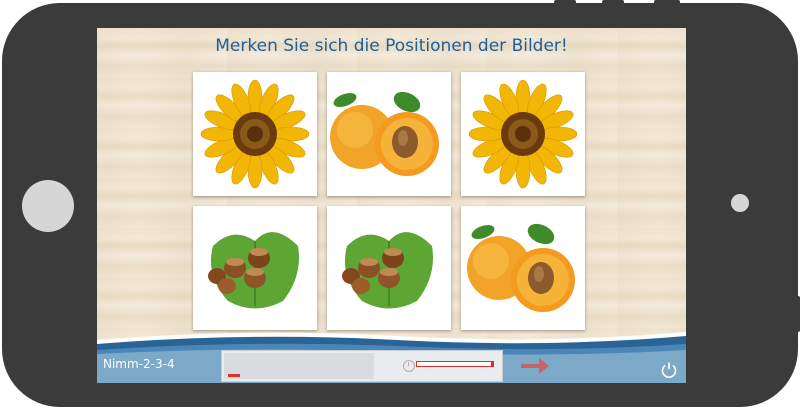 The height and width of the screenshot is (409, 800). What do you see at coordinates (234, 375) in the screenshot?
I see `memorize-progress-fill` at bounding box center [234, 375].